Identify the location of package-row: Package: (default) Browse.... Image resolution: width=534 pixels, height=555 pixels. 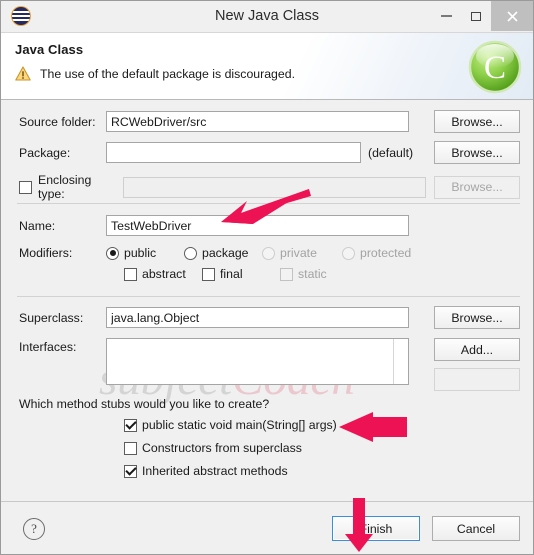
(267, 152).